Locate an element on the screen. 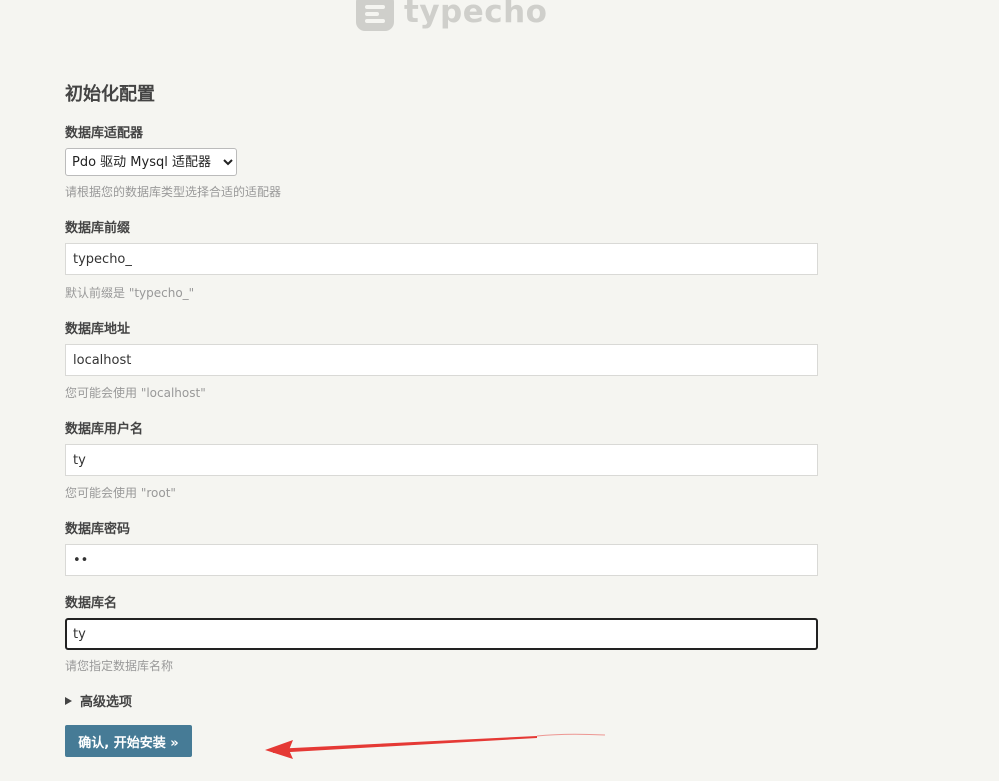  advanced-options-toggle: 高级选项 is located at coordinates (98, 700).